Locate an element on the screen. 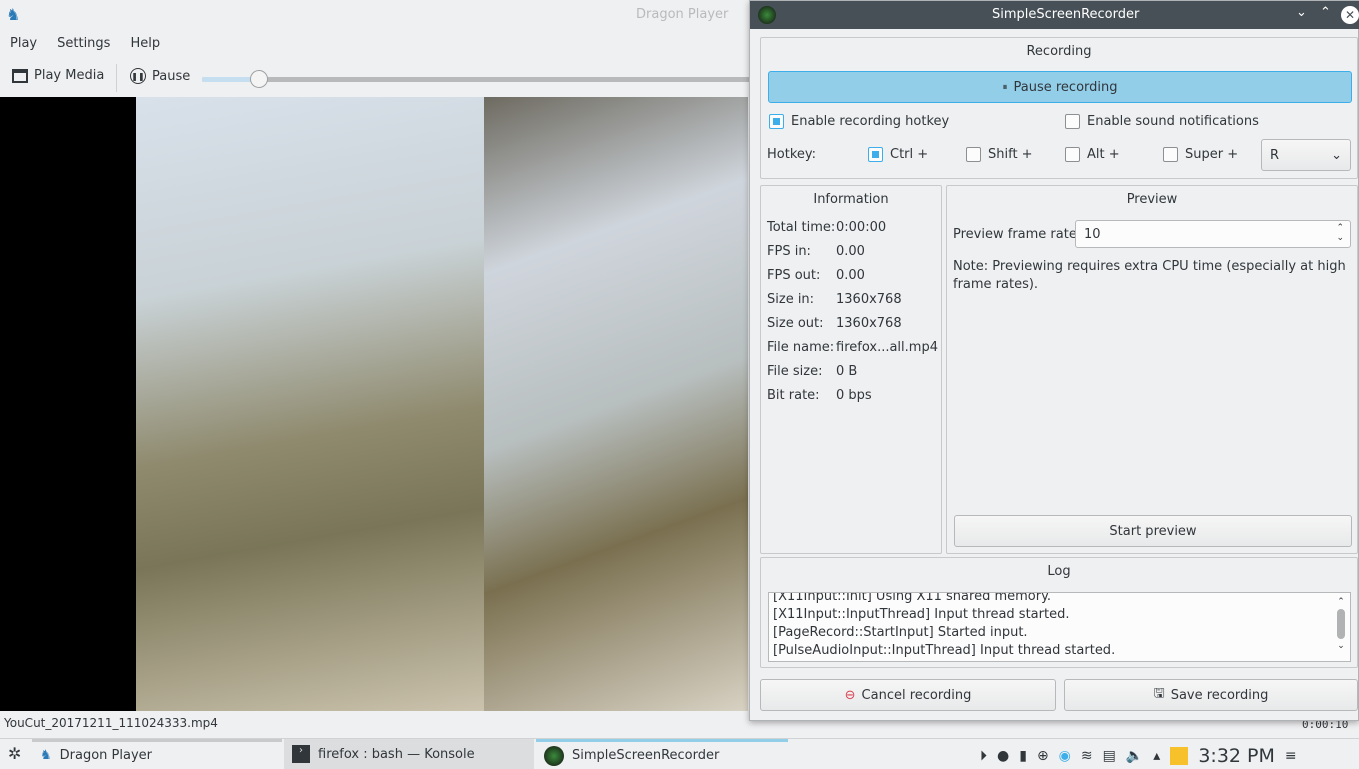  info-key: File name: is located at coordinates (801, 347).